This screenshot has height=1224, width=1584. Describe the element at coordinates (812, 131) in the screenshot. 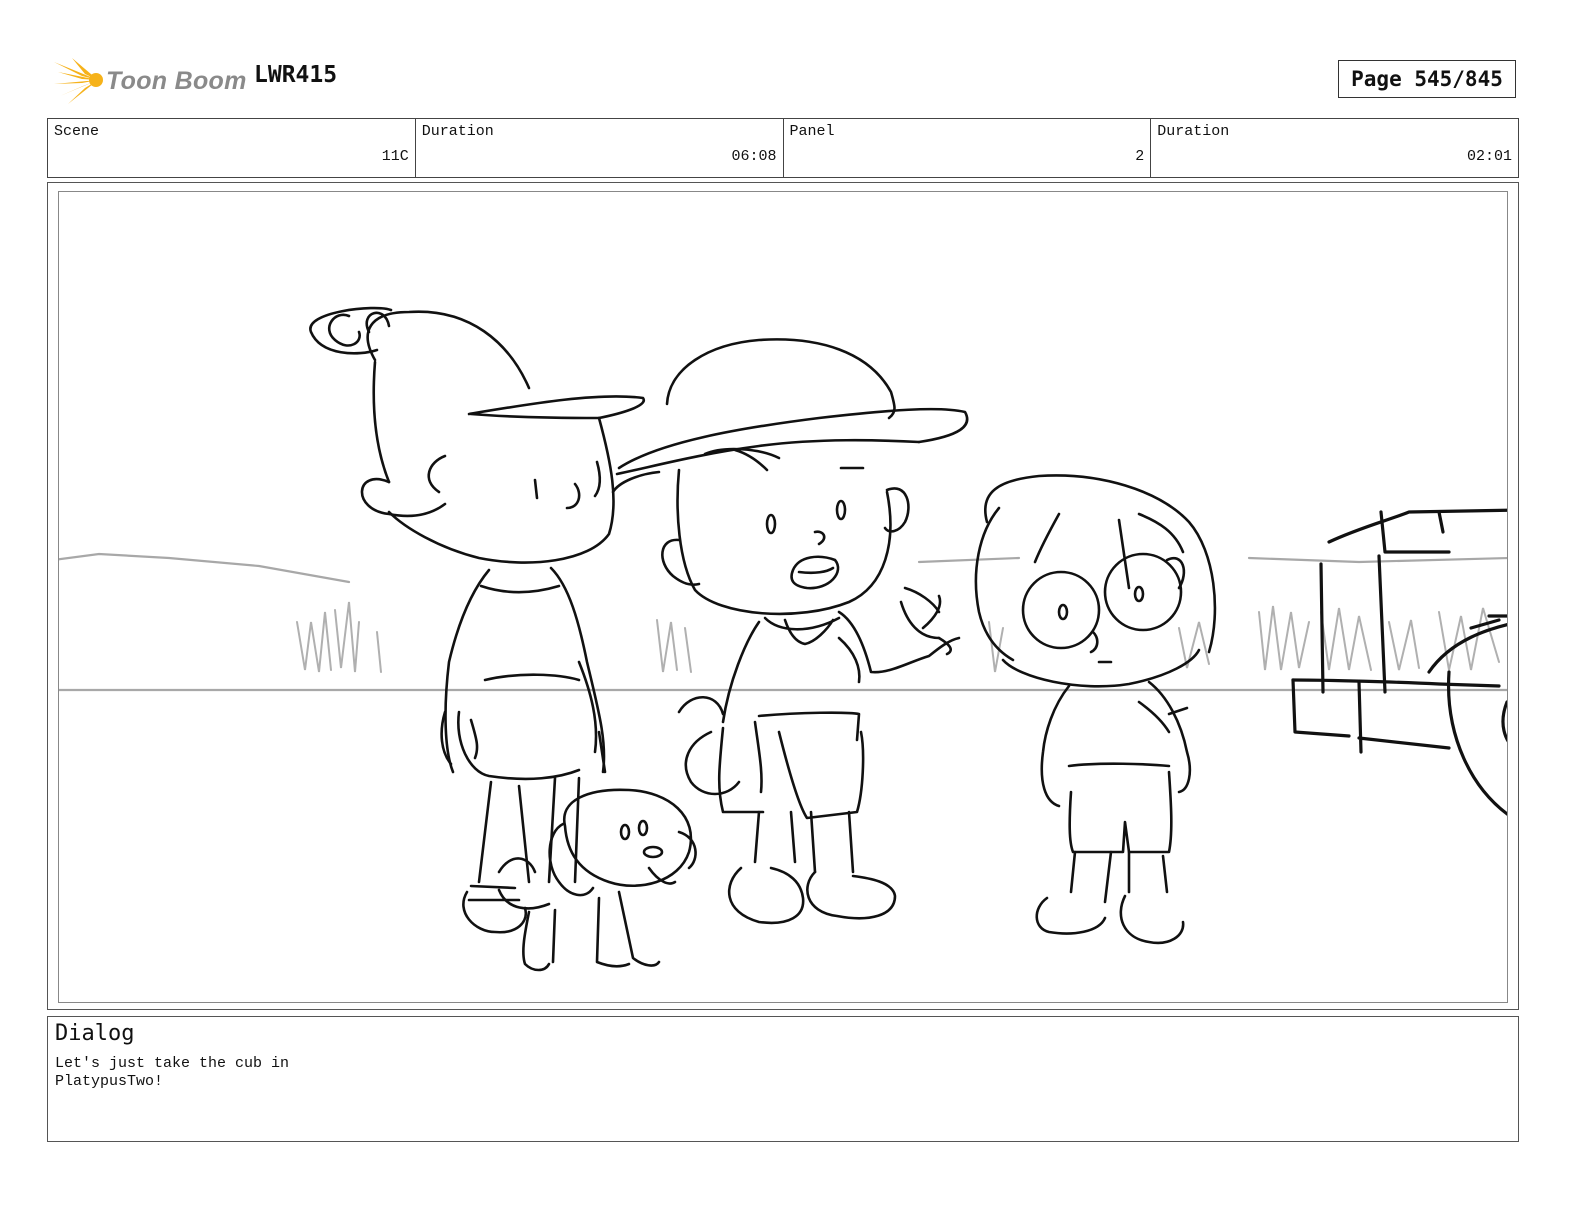

I see `panel-label: Panel` at that location.